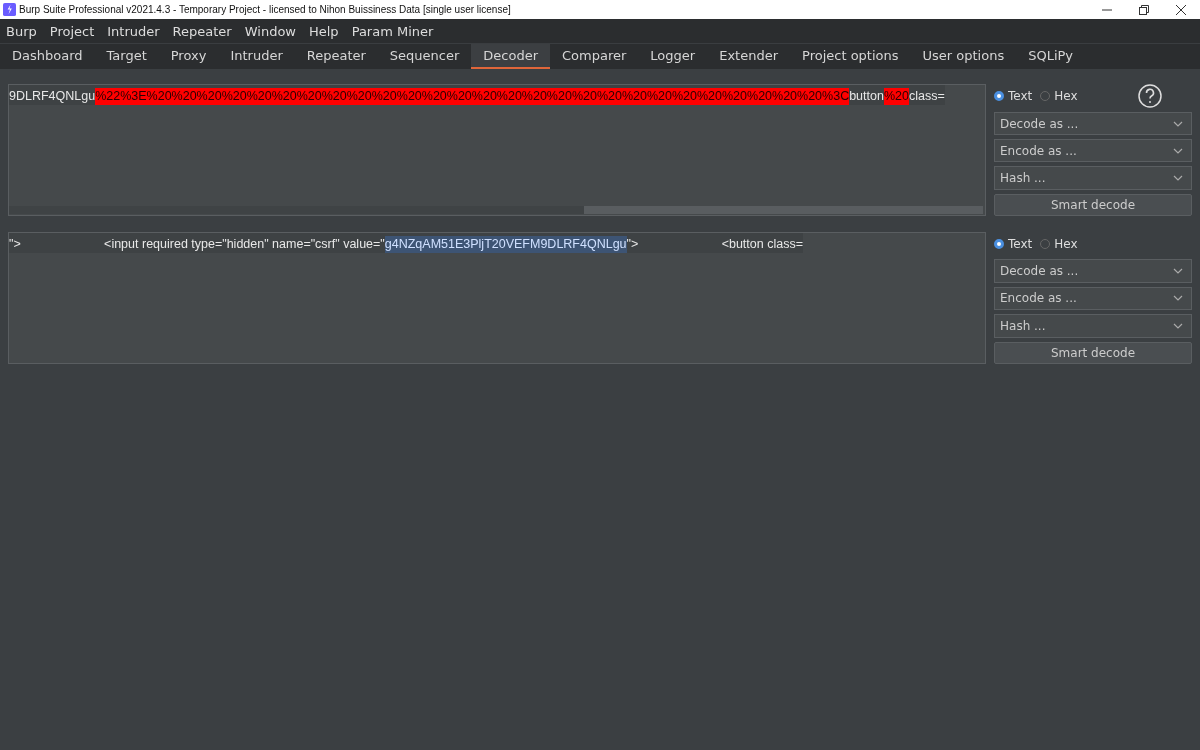 This screenshot has width=1200, height=750. Describe the element at coordinates (594, 56) in the screenshot. I see `tab: Comparer` at that location.